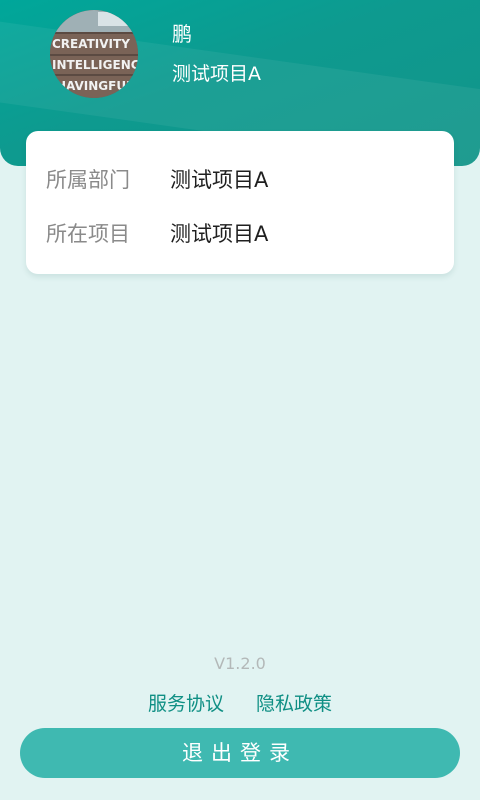 This screenshot has width=480, height=800. I want to click on project-value: 测试项目A, so click(219, 234).